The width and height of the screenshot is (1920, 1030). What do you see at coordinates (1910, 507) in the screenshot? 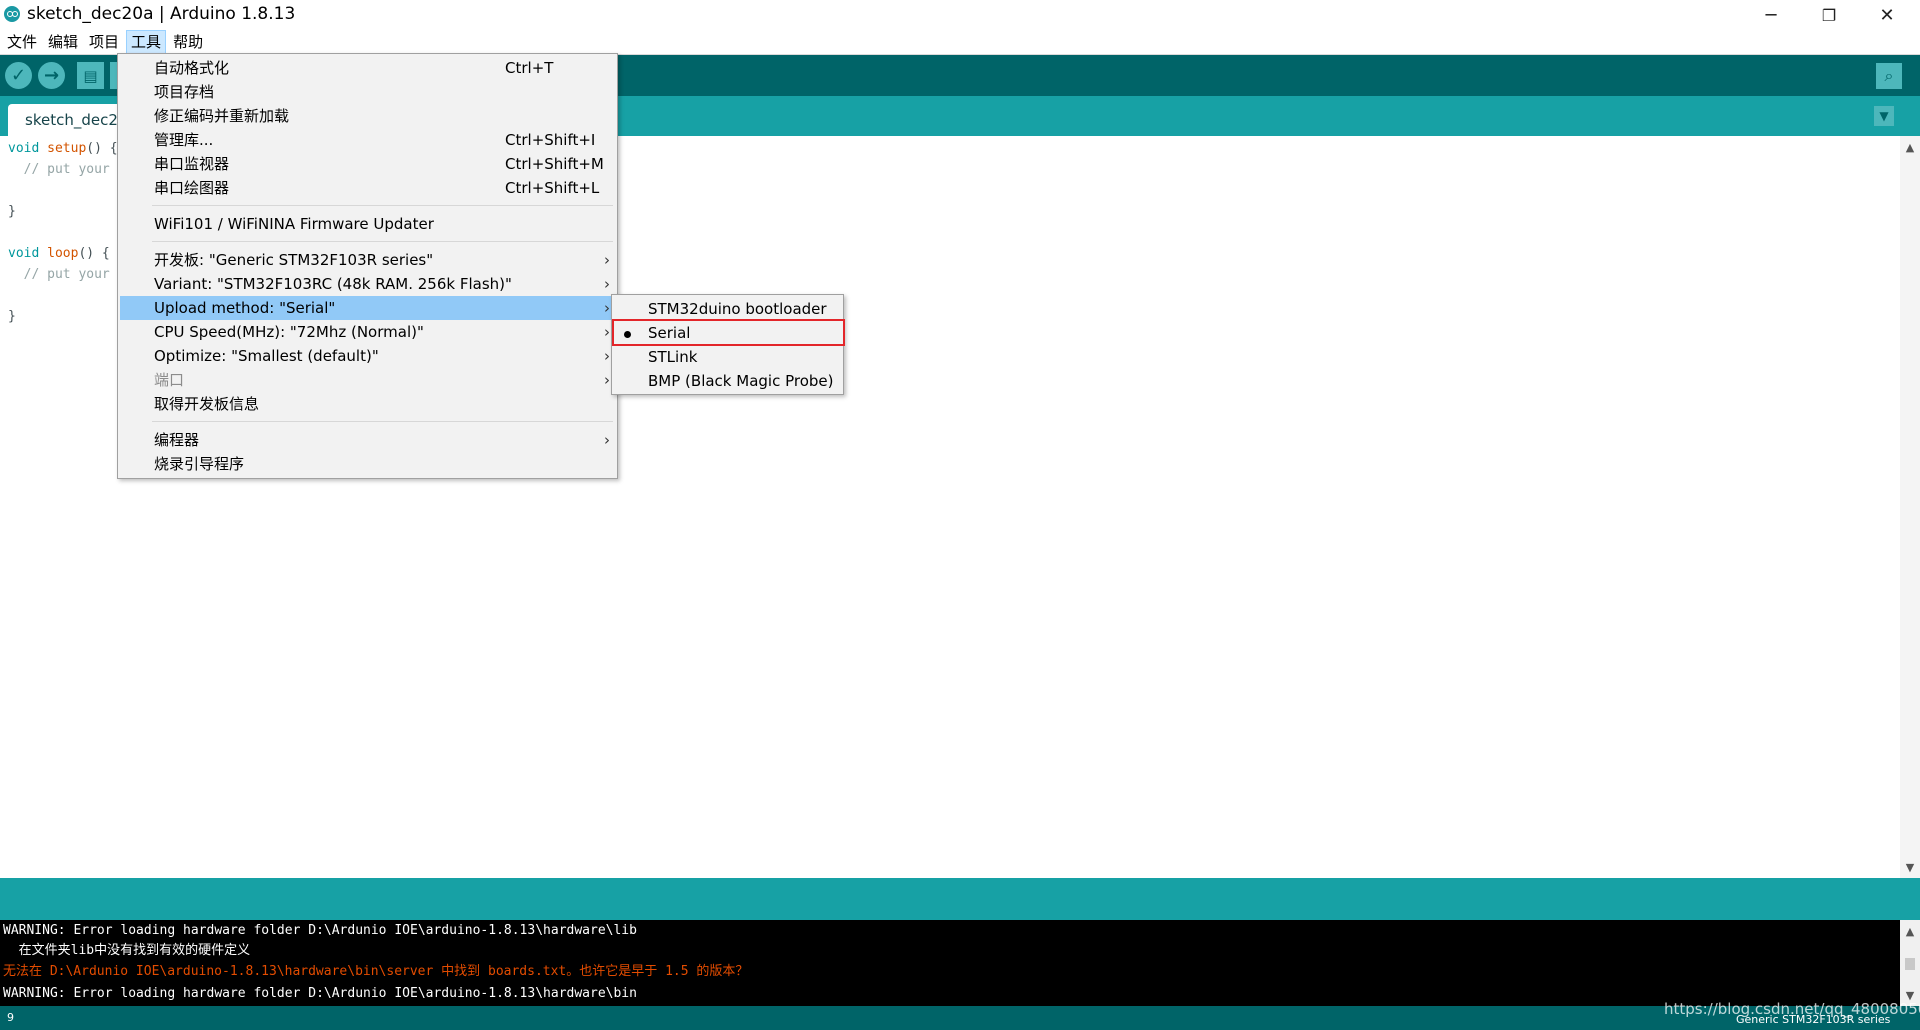
I see `editor-scrollbar: ▲ ▼` at bounding box center [1910, 507].